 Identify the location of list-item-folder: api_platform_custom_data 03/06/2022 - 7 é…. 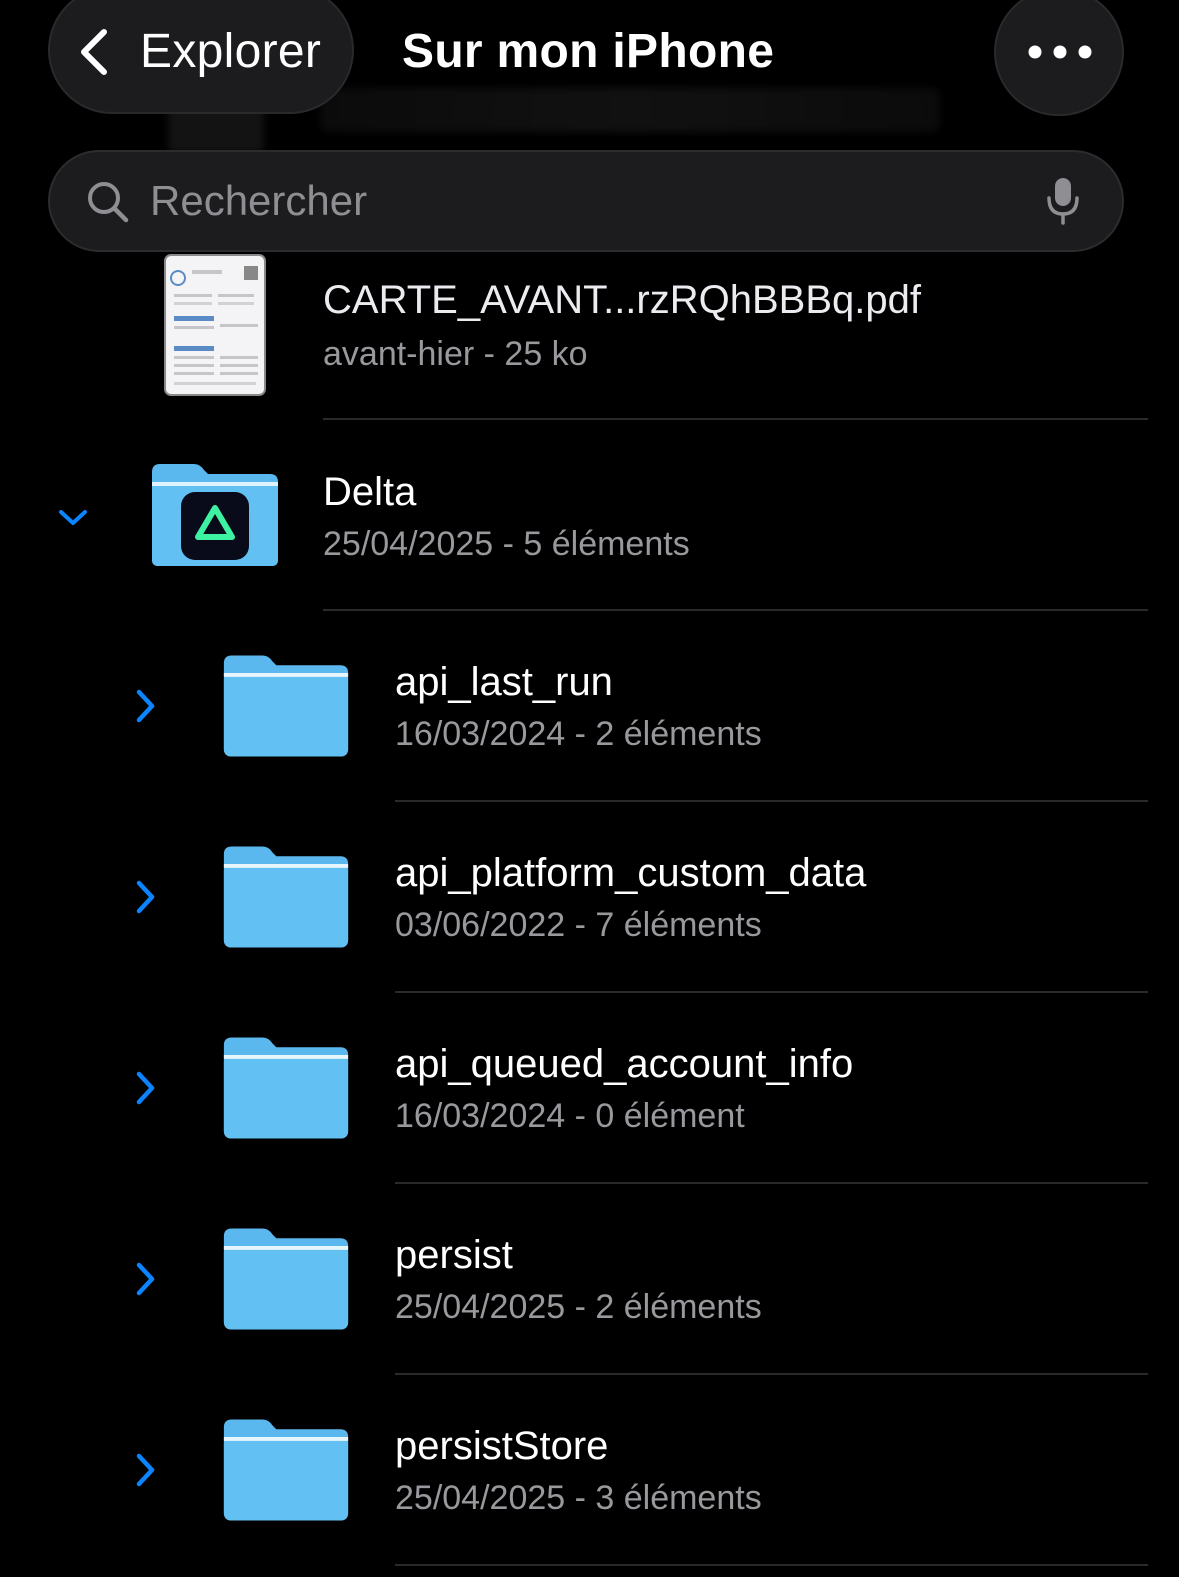
(589, 896).